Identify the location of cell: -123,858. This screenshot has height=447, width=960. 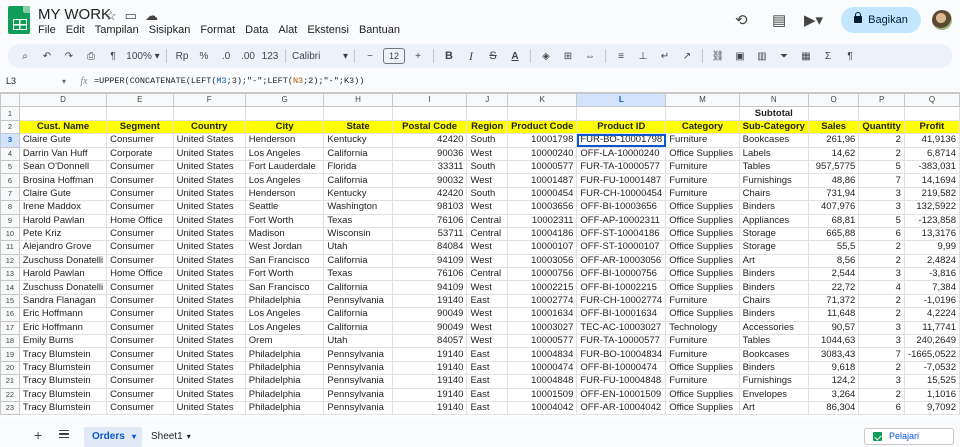
(931, 220).